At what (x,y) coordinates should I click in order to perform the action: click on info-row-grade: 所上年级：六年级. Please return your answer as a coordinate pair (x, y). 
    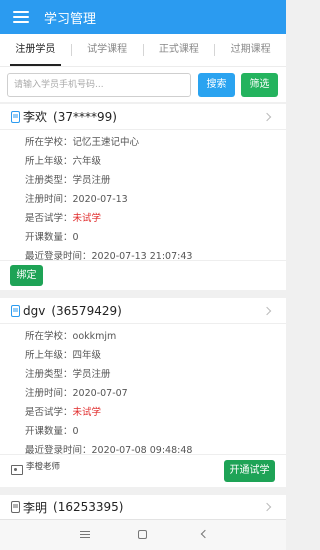
    Looking at the image, I should click on (63, 161).